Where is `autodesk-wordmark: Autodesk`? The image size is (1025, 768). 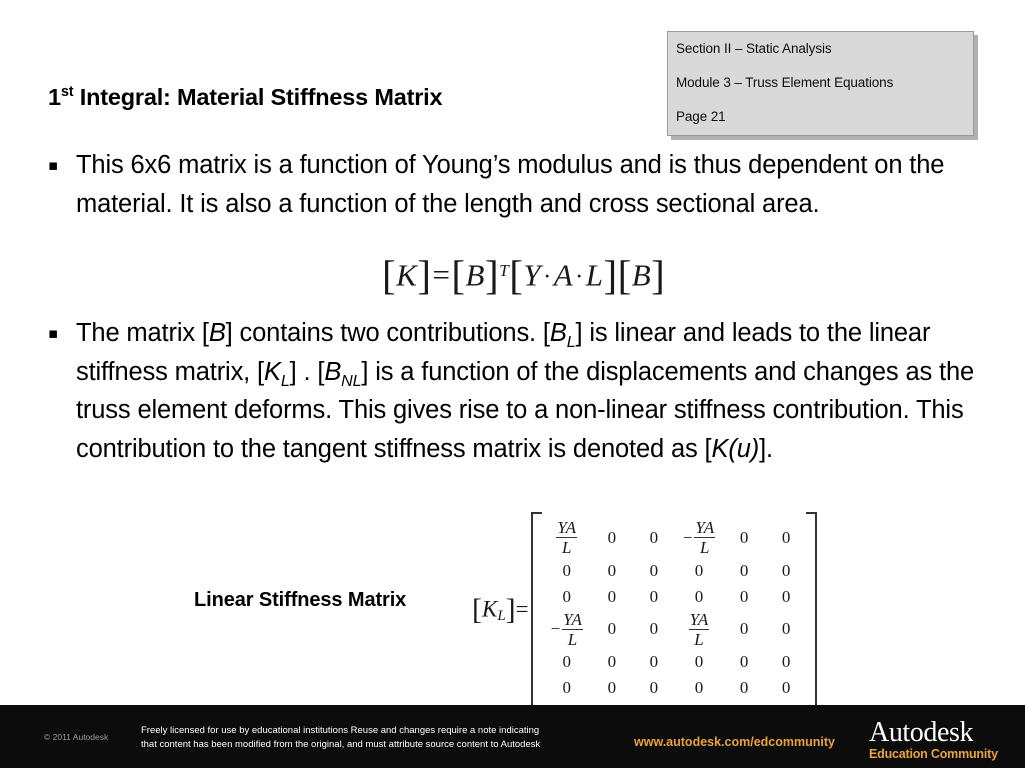 autodesk-wordmark: Autodesk is located at coordinates (921, 732).